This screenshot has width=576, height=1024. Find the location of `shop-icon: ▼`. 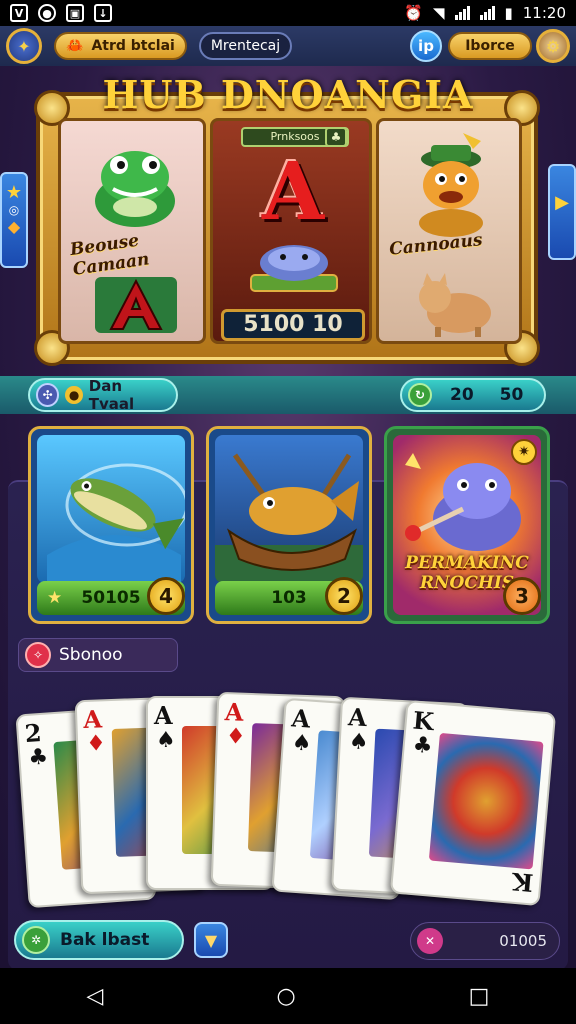

shop-icon: ▼ is located at coordinates (211, 940).